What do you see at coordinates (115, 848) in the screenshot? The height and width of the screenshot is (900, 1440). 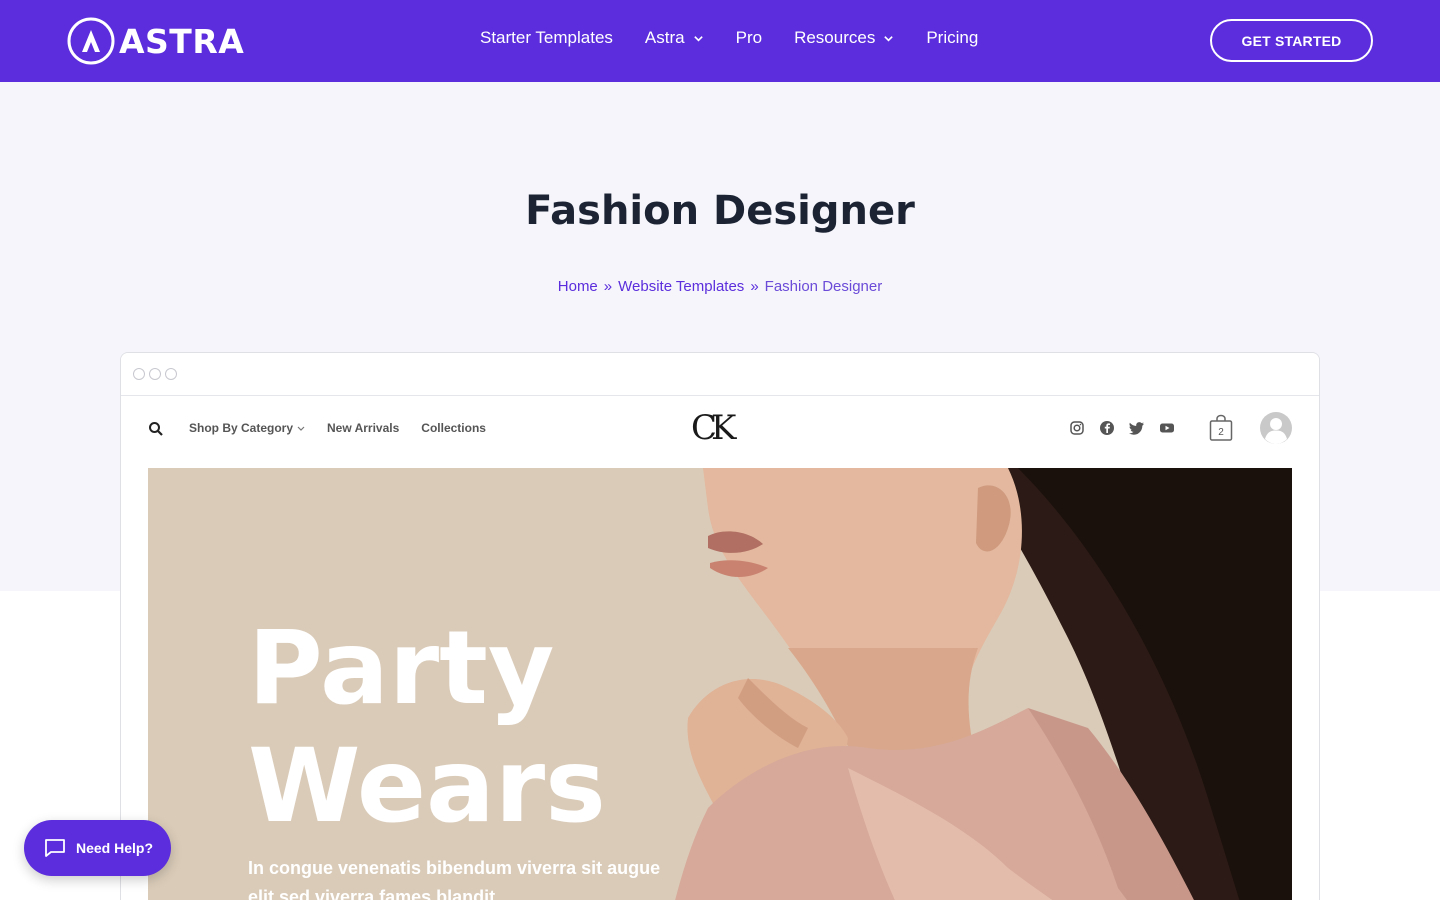 I see `need-help-label: Need Help?` at bounding box center [115, 848].